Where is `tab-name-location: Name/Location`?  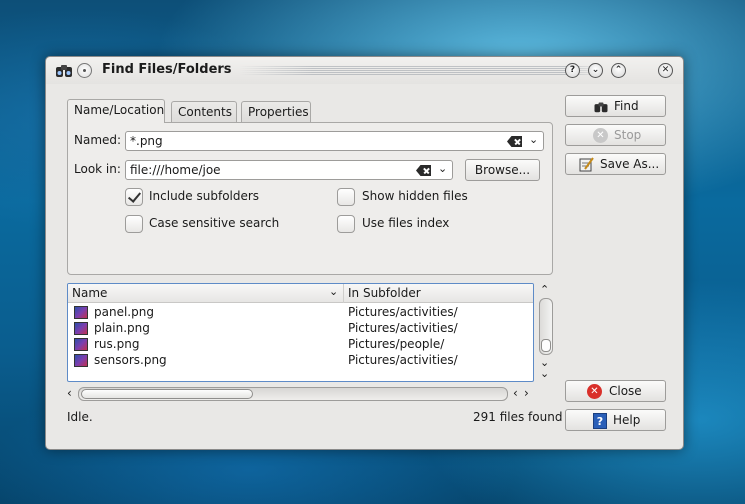
tab-name-location: Name/Location is located at coordinates (116, 111).